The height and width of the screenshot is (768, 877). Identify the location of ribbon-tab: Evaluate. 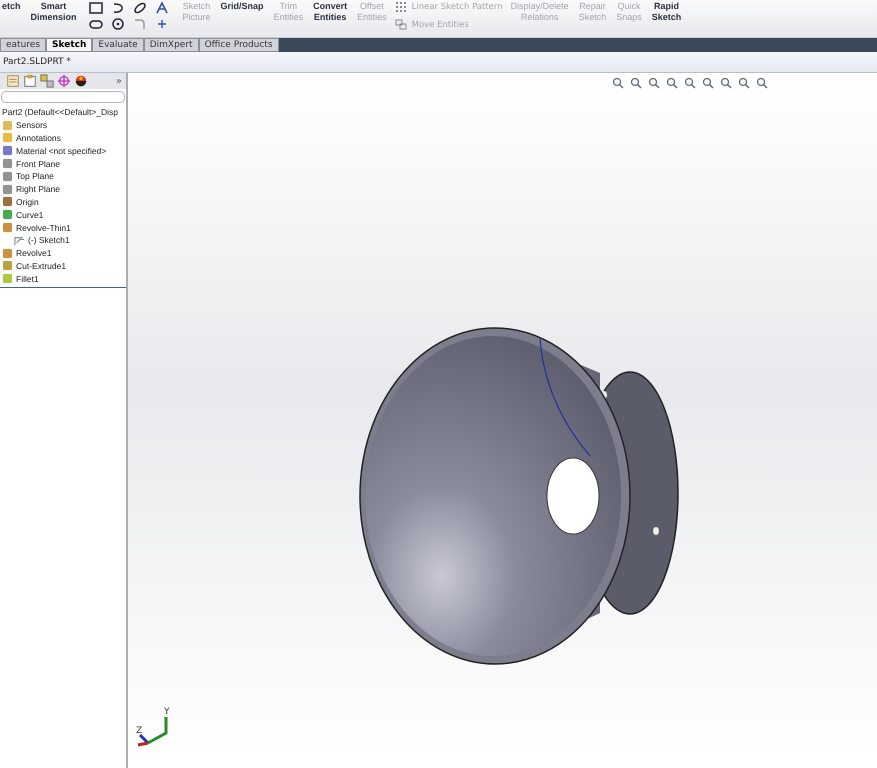
(118, 45).